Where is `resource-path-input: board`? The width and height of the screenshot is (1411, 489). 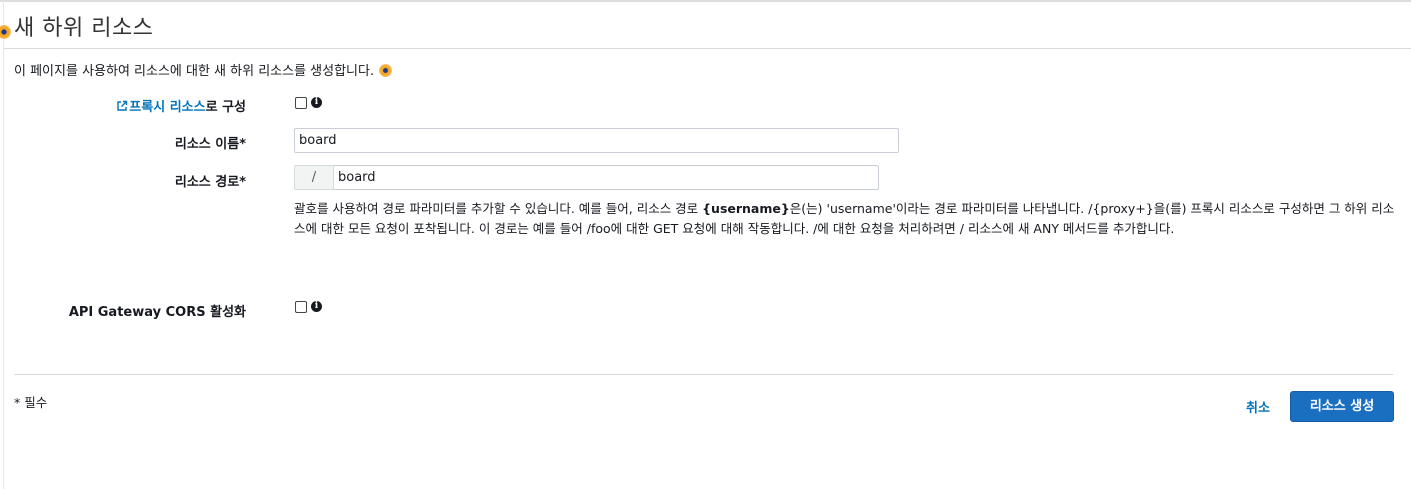
resource-path-input: board is located at coordinates (606, 177).